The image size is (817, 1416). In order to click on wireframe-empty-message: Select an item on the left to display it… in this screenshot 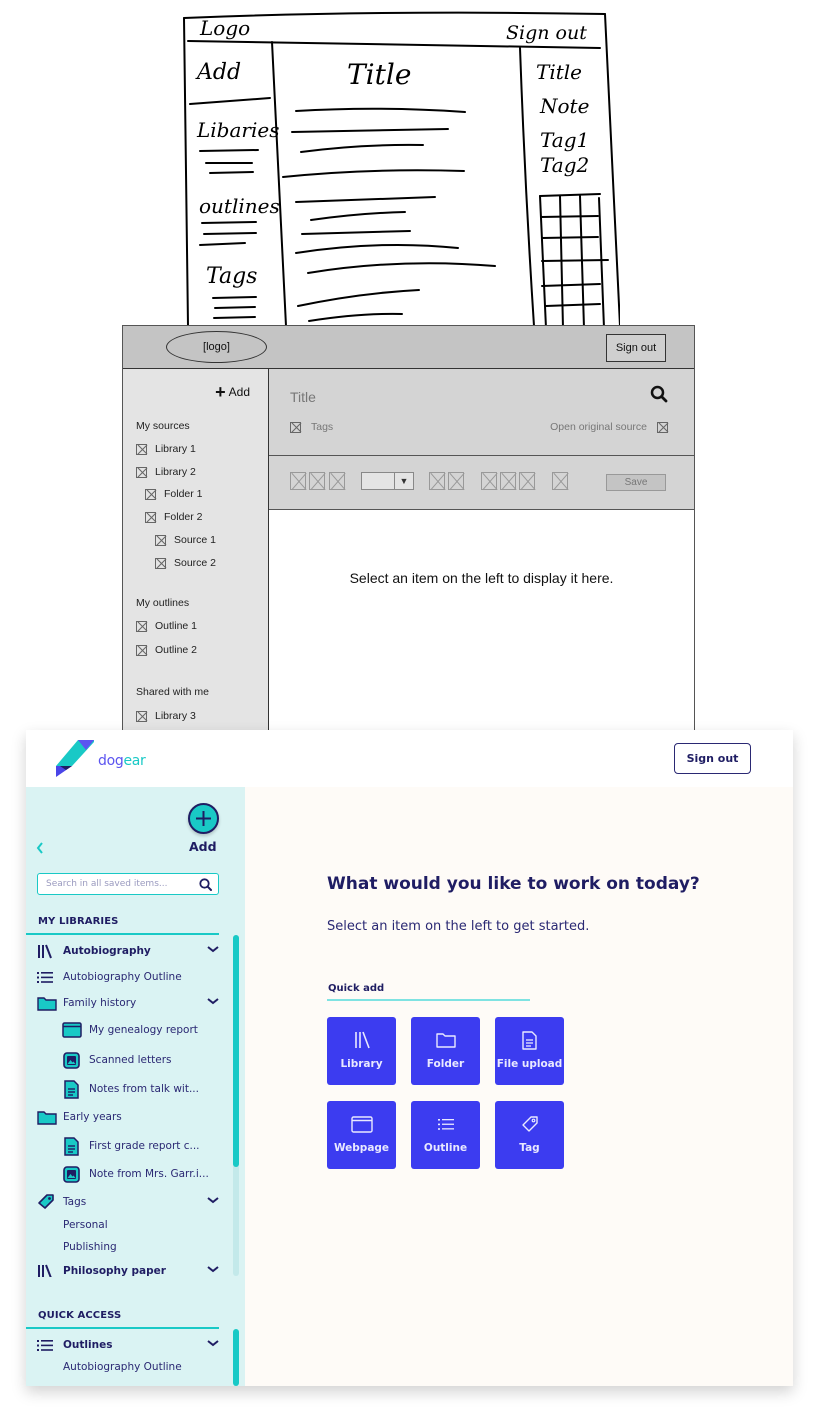, I will do `click(481, 578)`.